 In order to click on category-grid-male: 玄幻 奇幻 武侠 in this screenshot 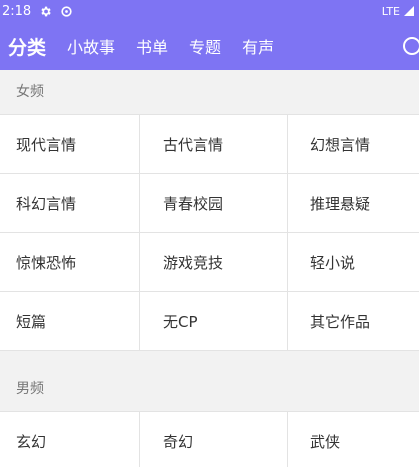, I will do `click(209, 439)`.